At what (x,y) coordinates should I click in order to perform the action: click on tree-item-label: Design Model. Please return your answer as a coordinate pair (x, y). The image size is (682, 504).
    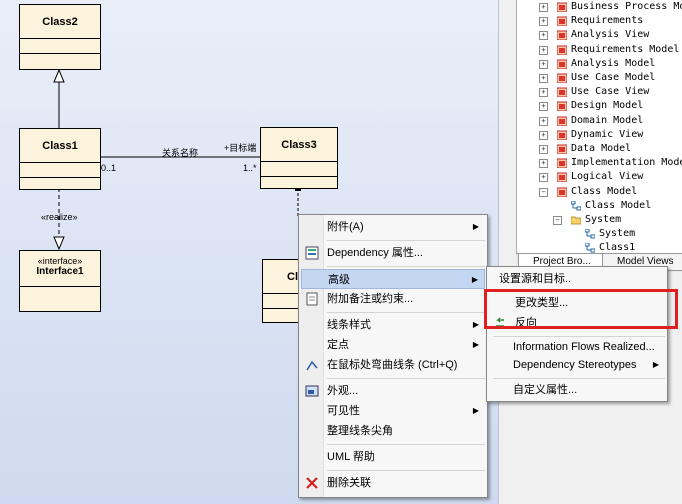
    Looking at the image, I should click on (607, 106).